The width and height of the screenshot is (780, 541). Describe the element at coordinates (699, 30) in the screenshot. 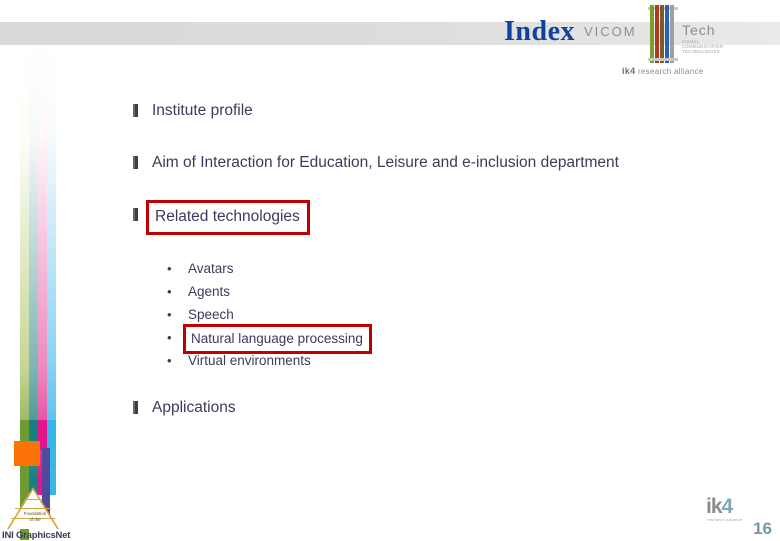

I see `tech-wordmark: Tech` at that location.